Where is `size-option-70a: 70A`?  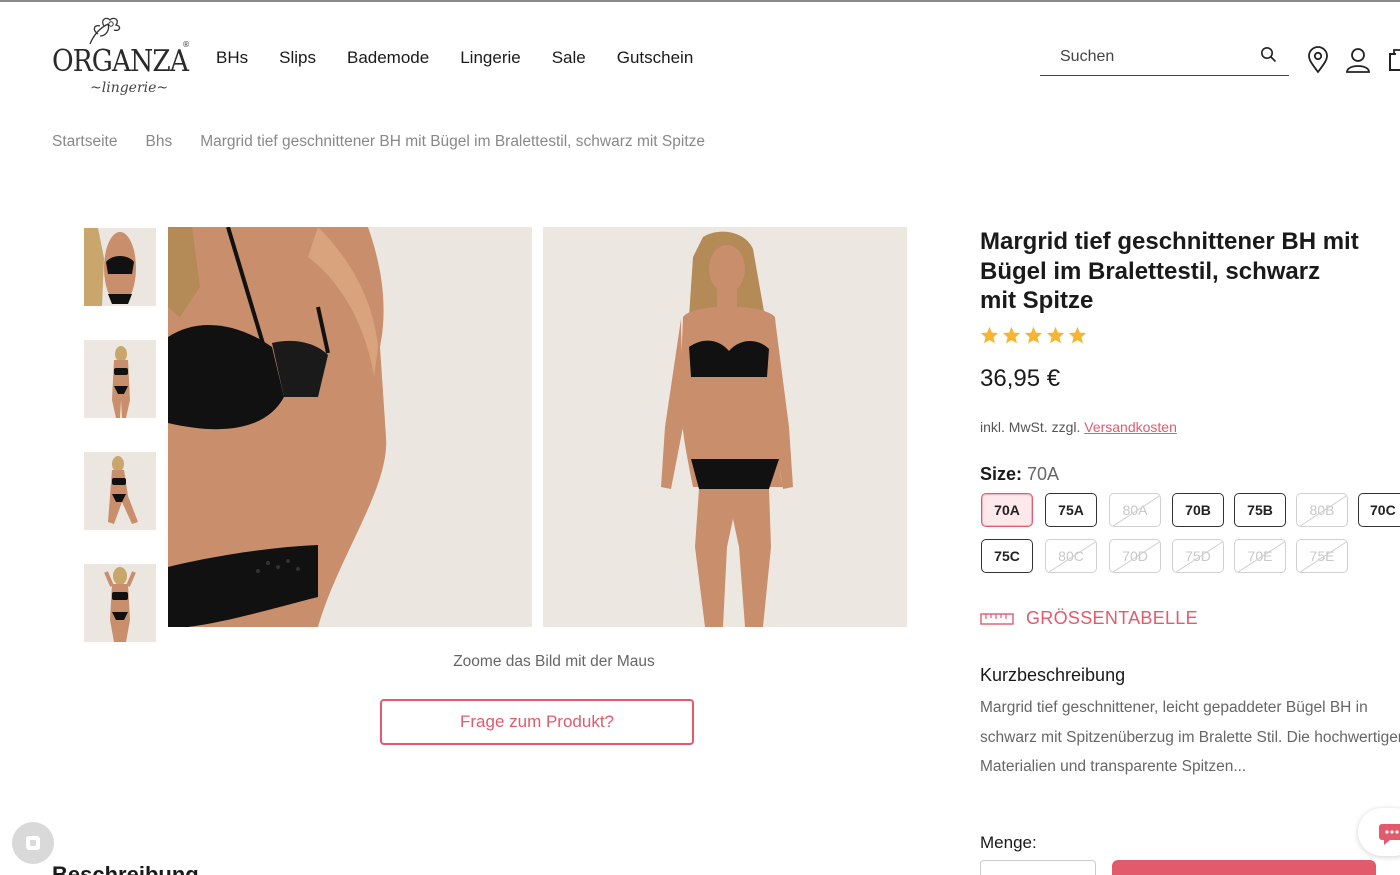
size-option-70a: 70A is located at coordinates (1007, 510).